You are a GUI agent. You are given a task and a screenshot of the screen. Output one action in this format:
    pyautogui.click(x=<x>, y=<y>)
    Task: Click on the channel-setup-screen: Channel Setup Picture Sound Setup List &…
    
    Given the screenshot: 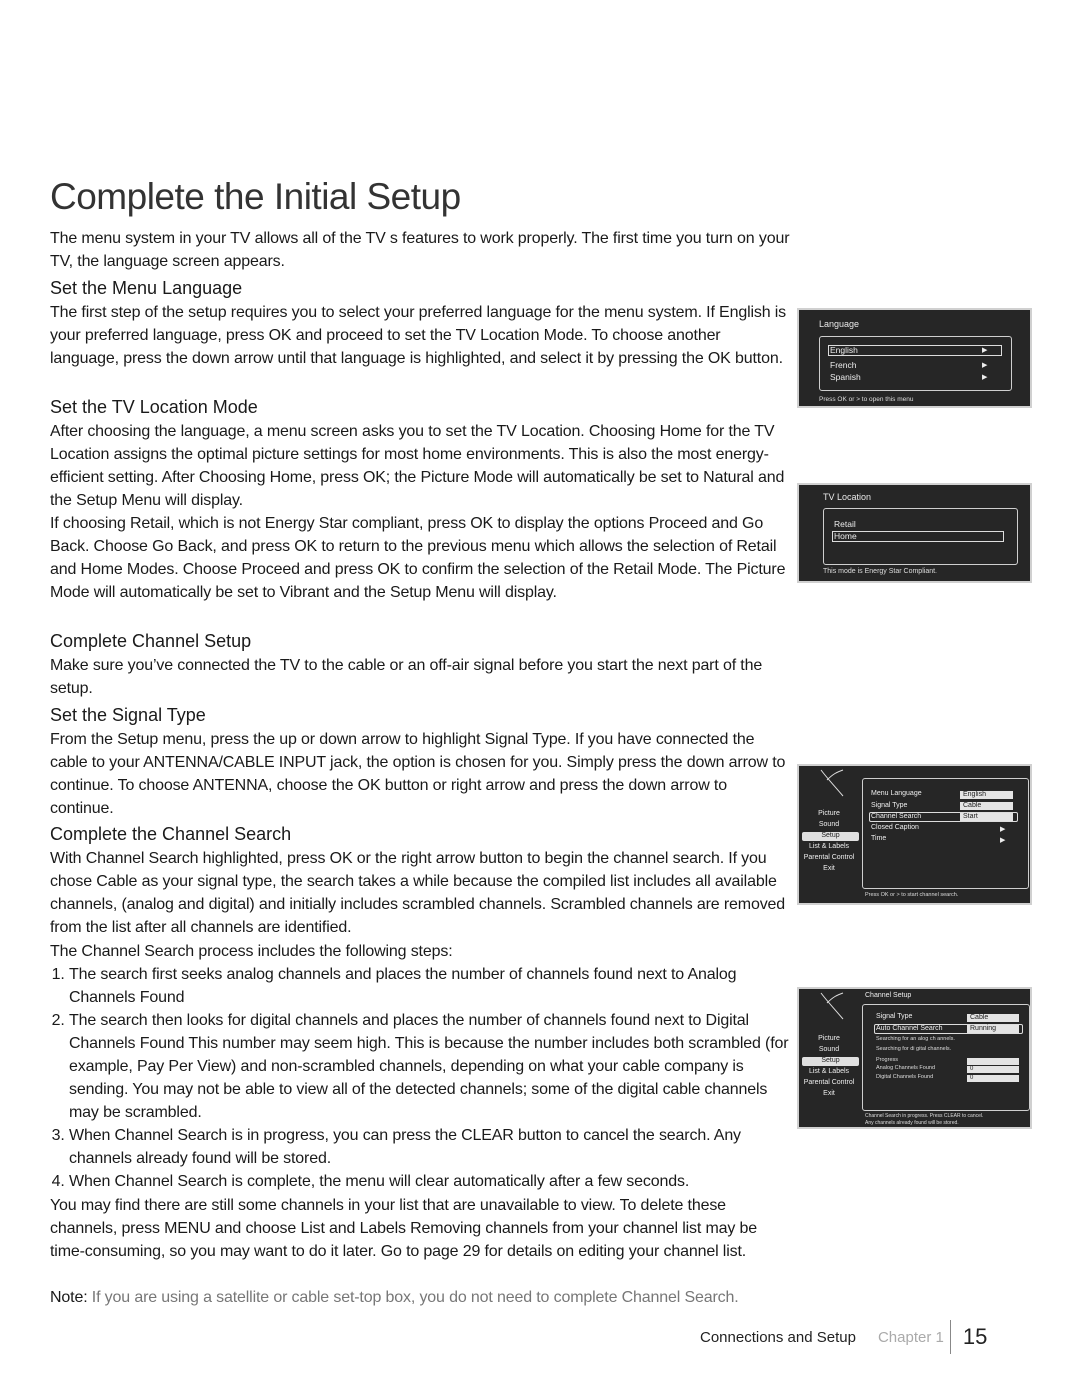 What is the action you would take?
    pyautogui.click(x=914, y=1058)
    